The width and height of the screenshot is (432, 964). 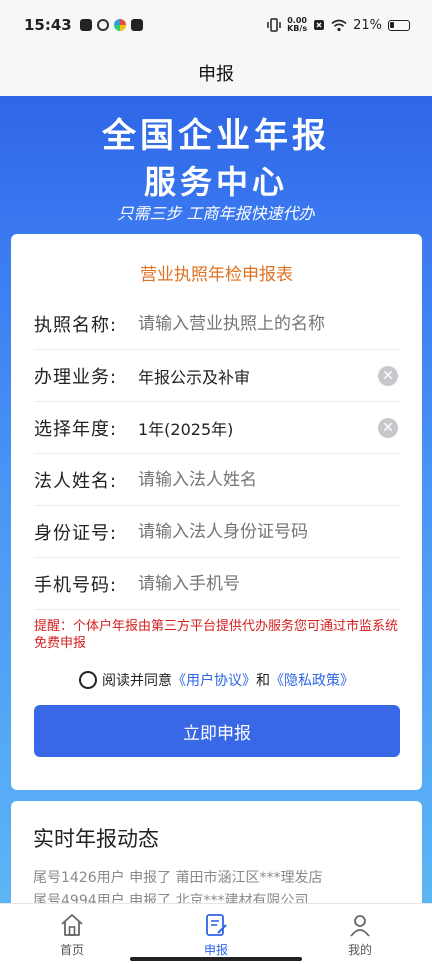 What do you see at coordinates (269, 323) in the screenshot?
I see `license-name-input` at bounding box center [269, 323].